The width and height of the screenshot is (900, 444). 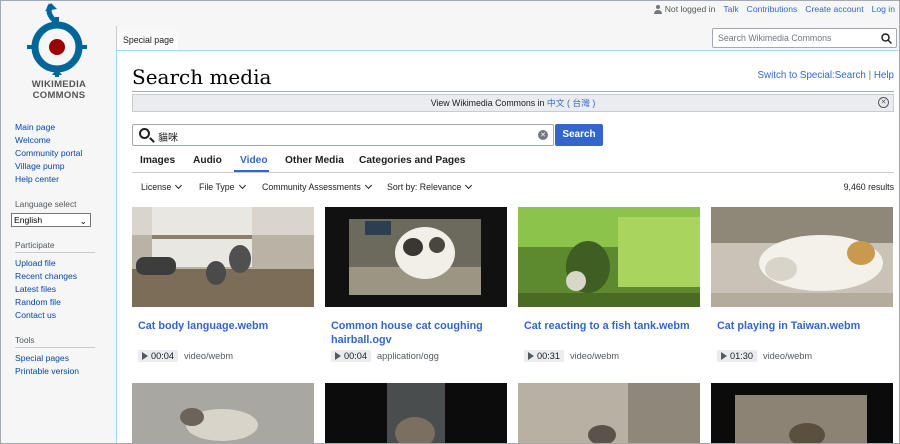 I want to click on active-tab-indicator, so click(x=251, y=171).